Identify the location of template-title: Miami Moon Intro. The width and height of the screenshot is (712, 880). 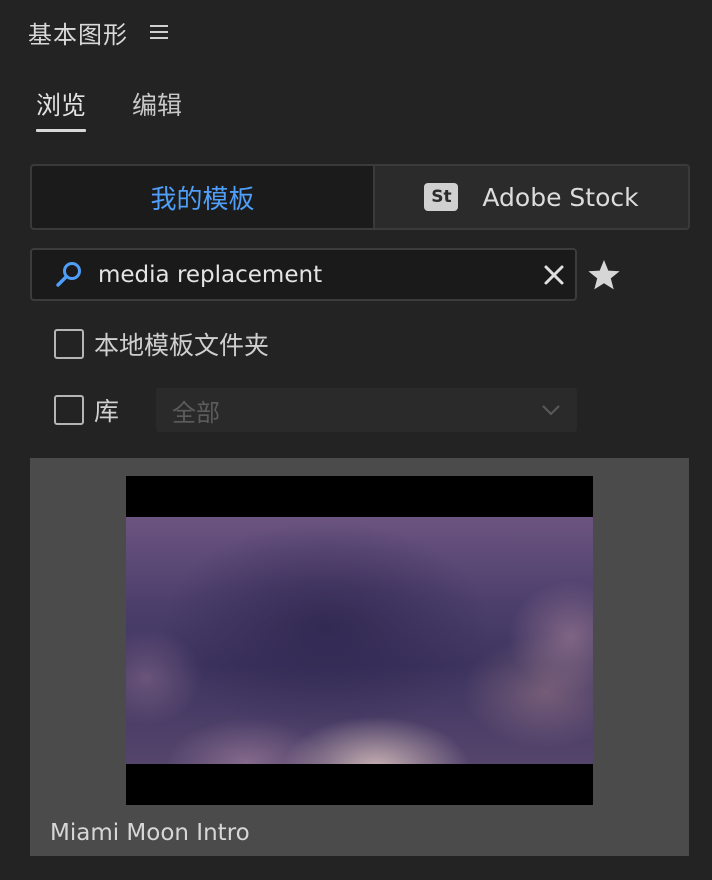
(150, 833).